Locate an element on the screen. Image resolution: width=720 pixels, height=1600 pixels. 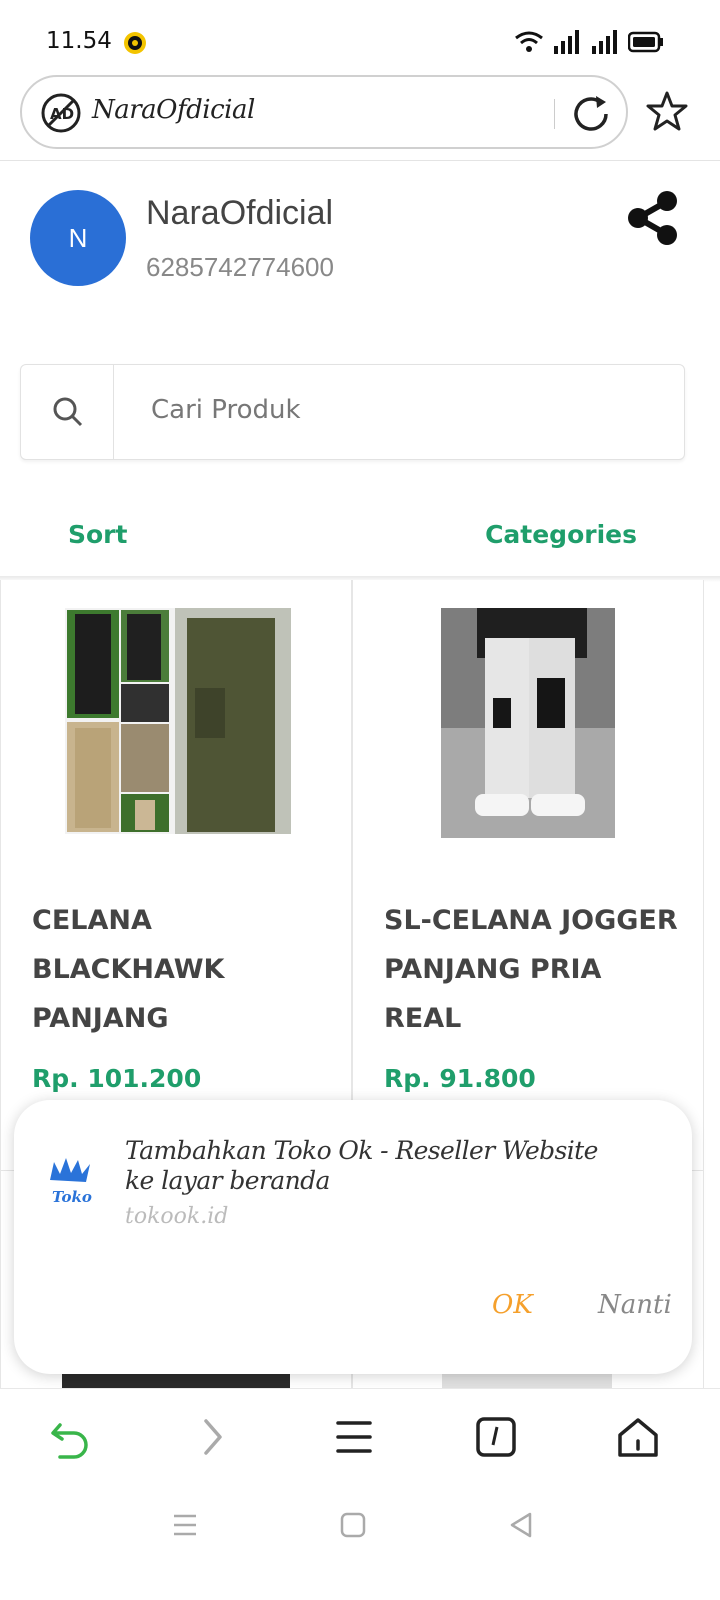
browser-toolbar is located at coordinates (360, 1437).